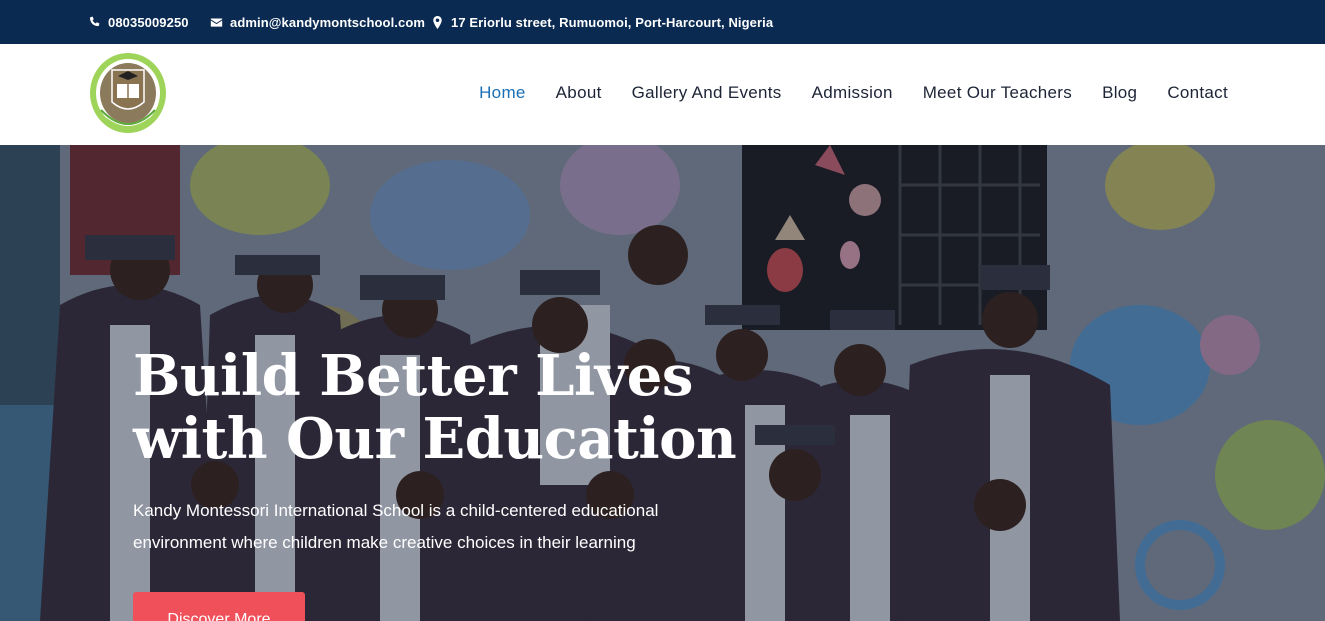 This screenshot has height=621, width=1325. What do you see at coordinates (997, 93) in the screenshot?
I see `nav-meet-our-teachers: Meet Our Teachers` at bounding box center [997, 93].